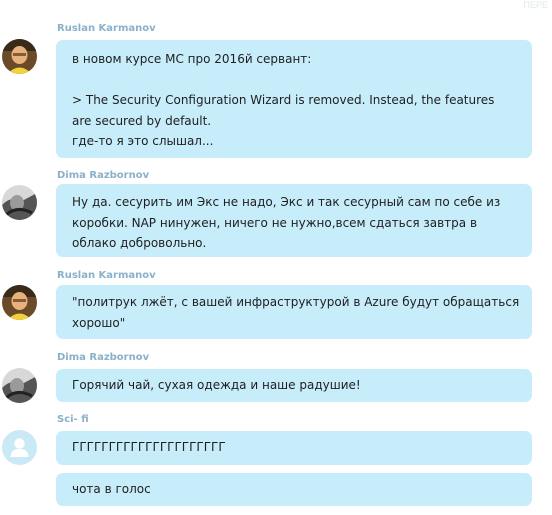 The width and height of the screenshot is (552, 515). What do you see at coordinates (142, 120) in the screenshot?
I see `message-text: are secured by default.` at bounding box center [142, 120].